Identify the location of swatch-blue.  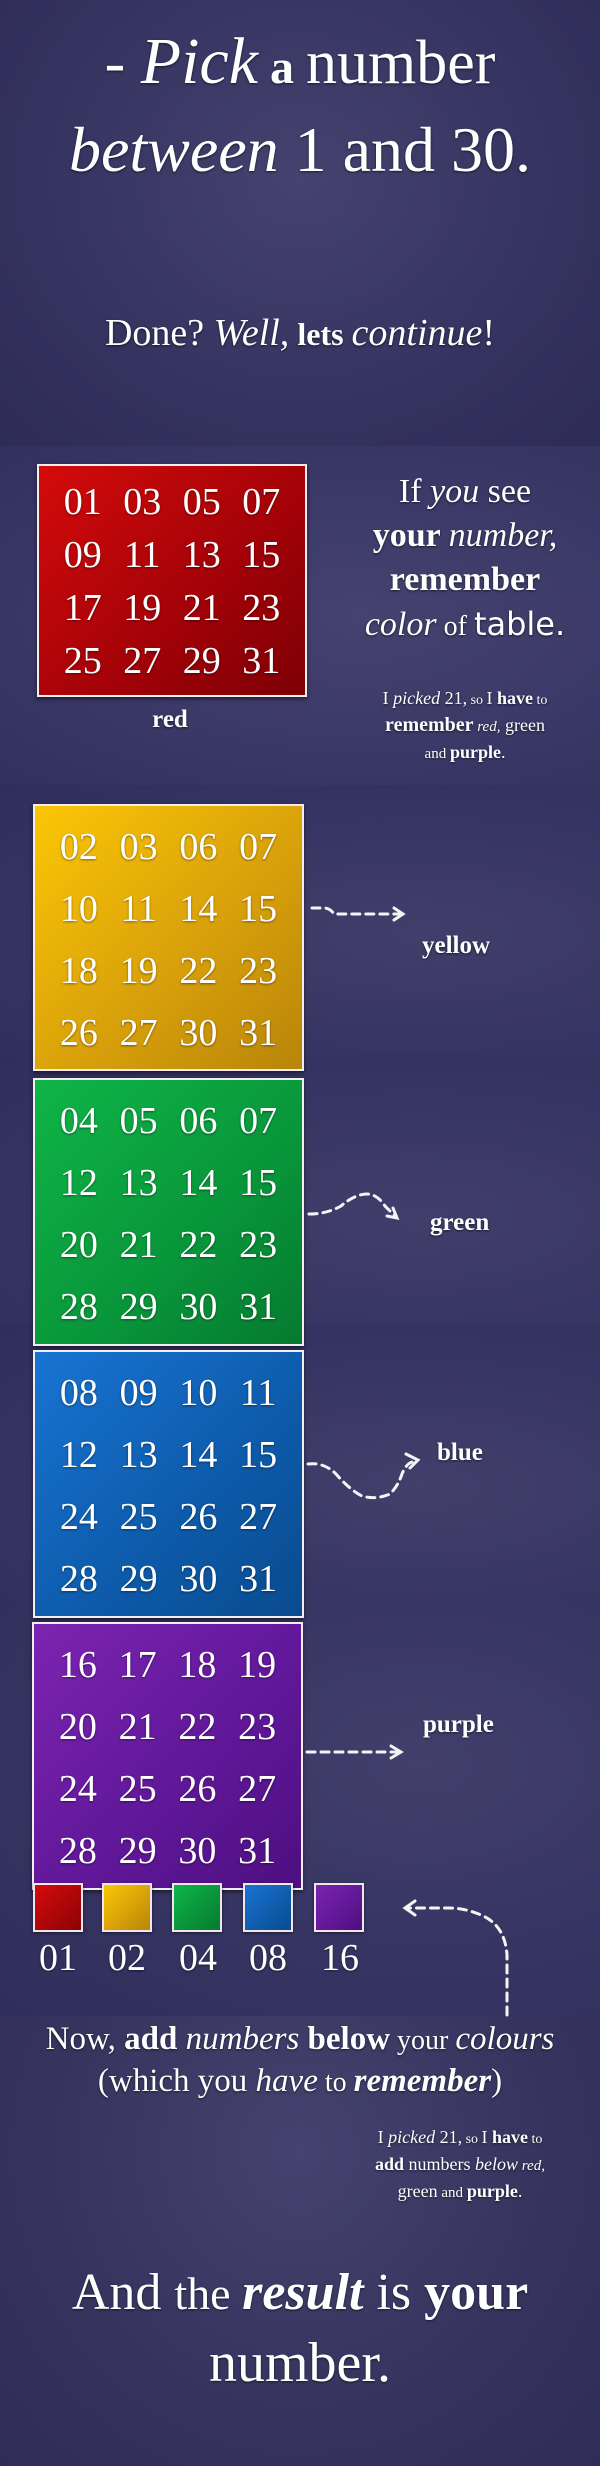
(268, 1907).